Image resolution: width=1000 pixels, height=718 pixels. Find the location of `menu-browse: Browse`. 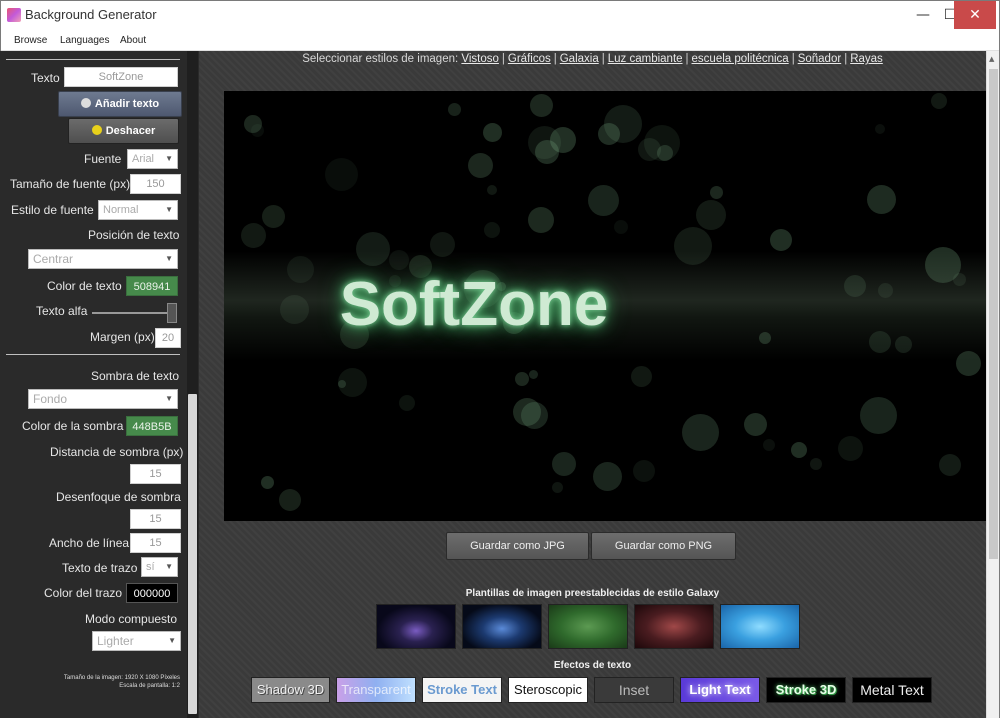

menu-browse: Browse is located at coordinates (30, 40).